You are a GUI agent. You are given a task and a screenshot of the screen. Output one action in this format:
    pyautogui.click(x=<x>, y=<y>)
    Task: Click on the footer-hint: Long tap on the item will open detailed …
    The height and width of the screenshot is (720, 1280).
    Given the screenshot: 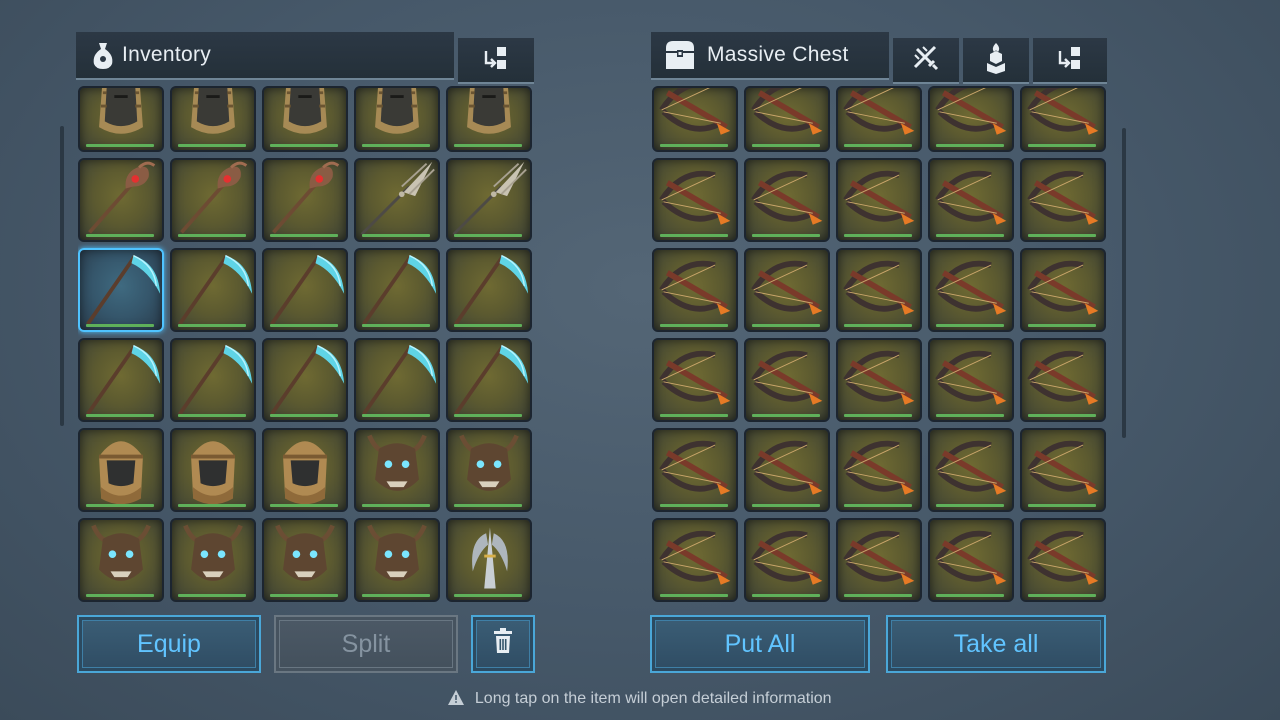 What is the action you would take?
    pyautogui.click(x=640, y=700)
    